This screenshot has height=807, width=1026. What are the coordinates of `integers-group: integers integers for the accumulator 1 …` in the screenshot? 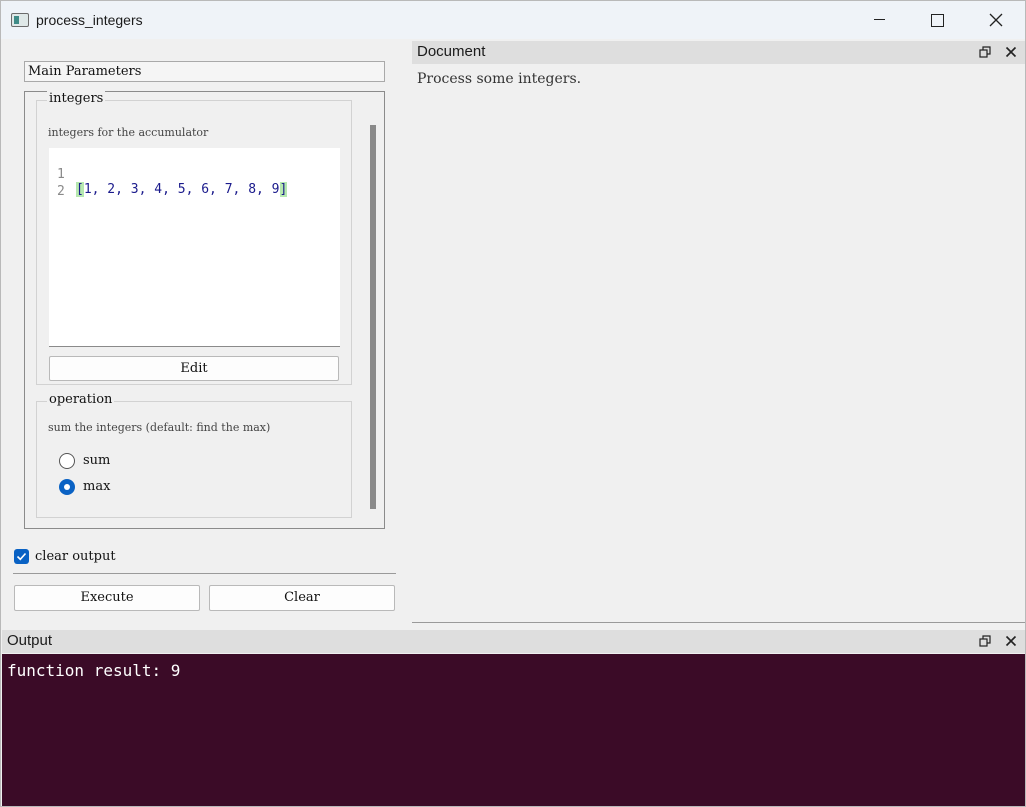 It's located at (194, 238).